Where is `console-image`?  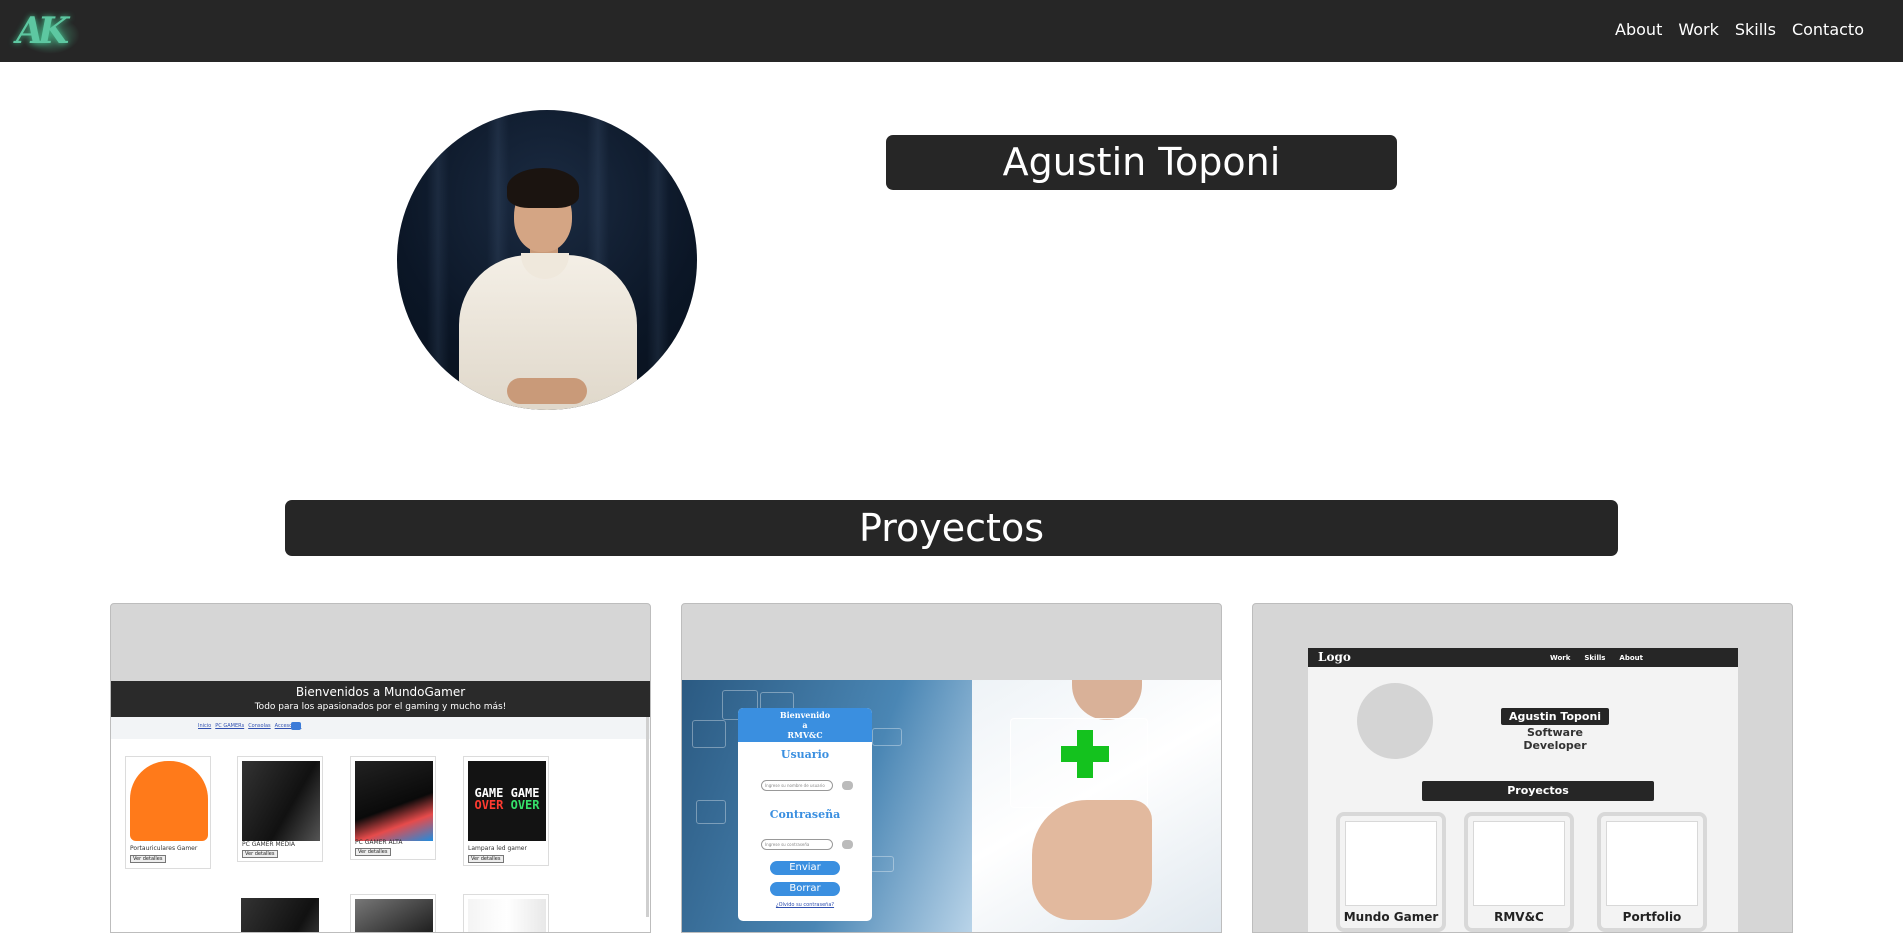 console-image is located at coordinates (280, 915).